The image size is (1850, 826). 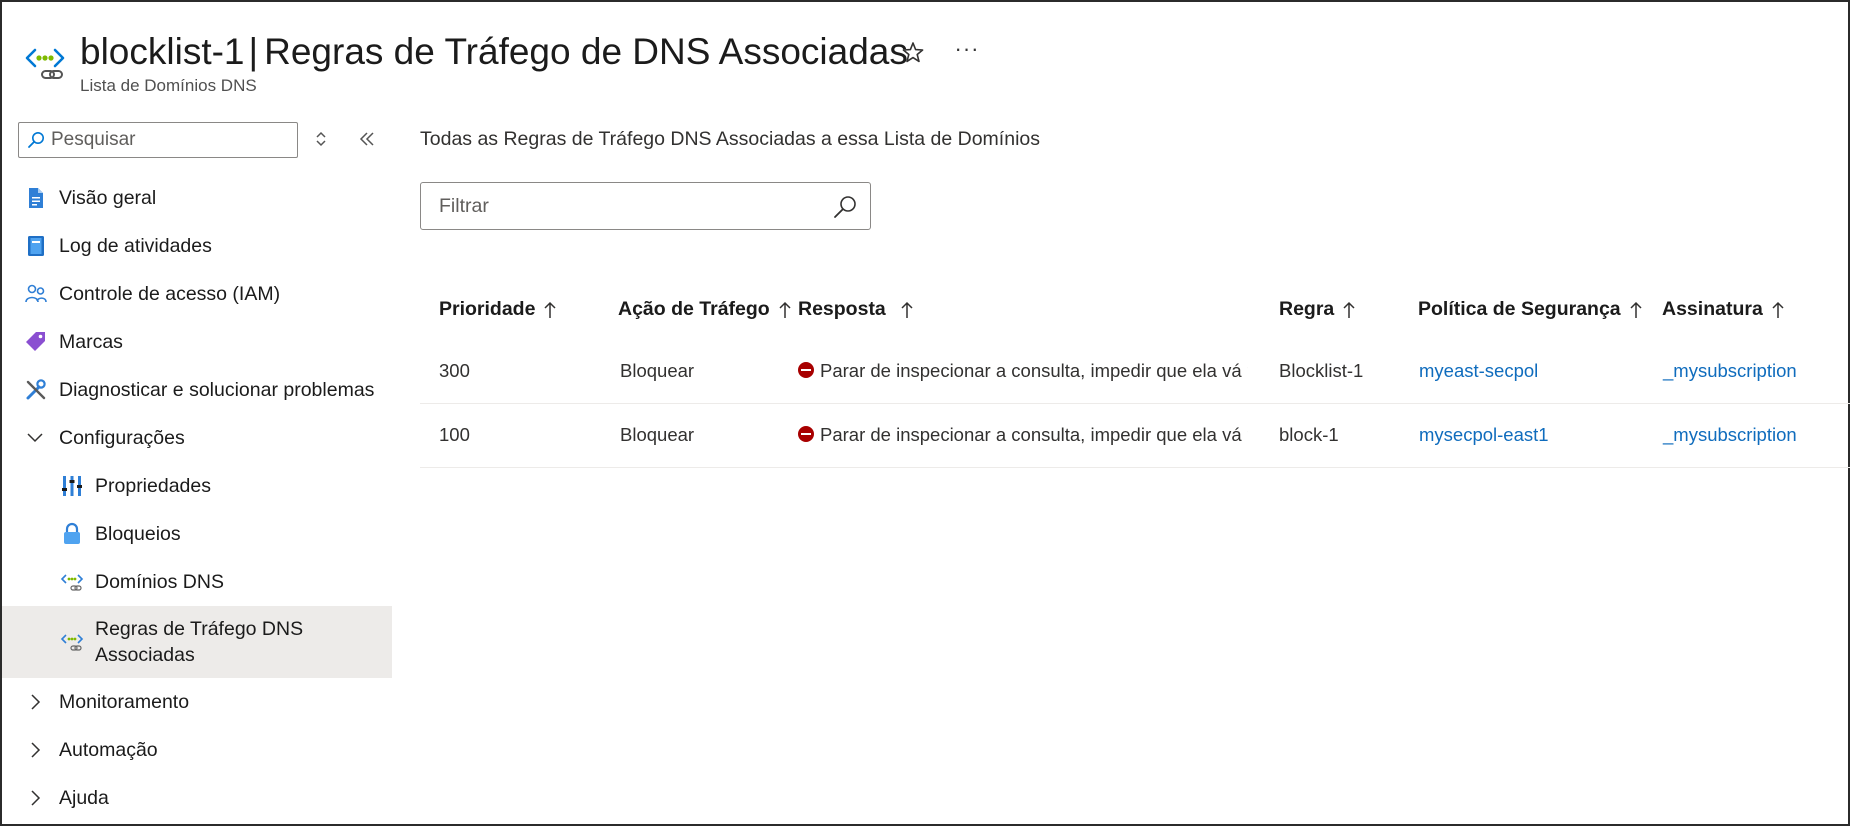 What do you see at coordinates (108, 749) in the screenshot?
I see `menu-group-label: Automação` at bounding box center [108, 749].